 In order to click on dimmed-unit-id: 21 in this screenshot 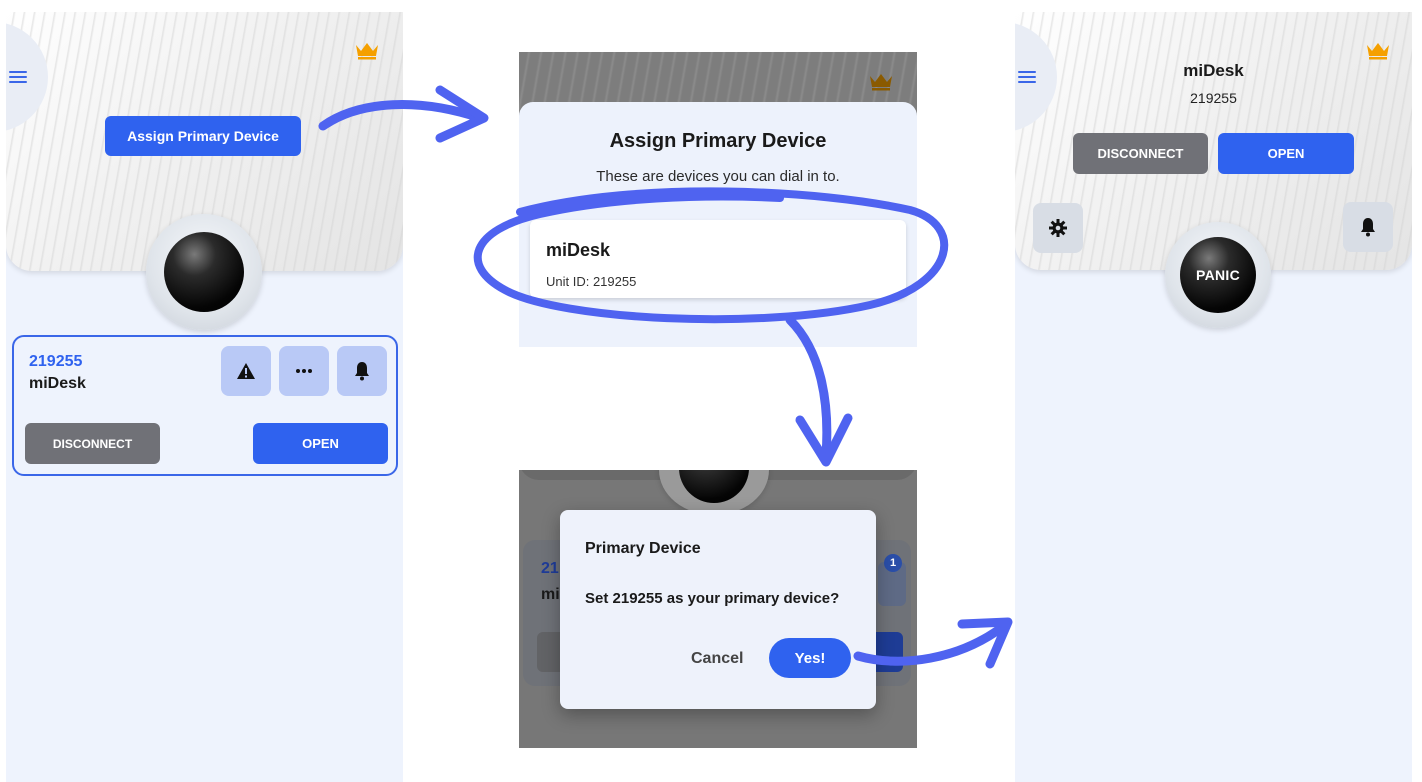, I will do `click(550, 568)`.